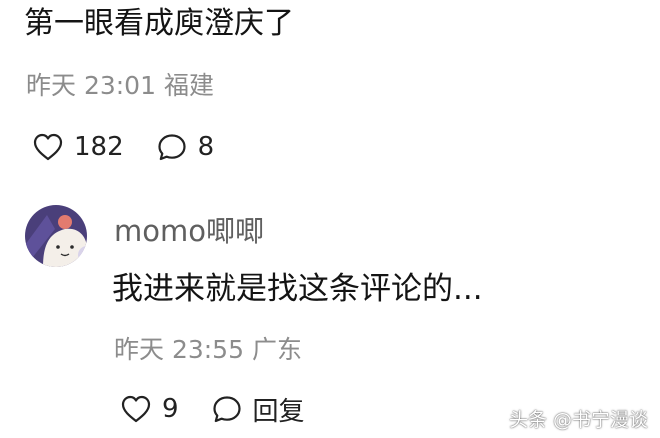  What do you see at coordinates (120, 85) in the screenshot?
I see `comment-meta: 昨天 23:01 福建` at bounding box center [120, 85].